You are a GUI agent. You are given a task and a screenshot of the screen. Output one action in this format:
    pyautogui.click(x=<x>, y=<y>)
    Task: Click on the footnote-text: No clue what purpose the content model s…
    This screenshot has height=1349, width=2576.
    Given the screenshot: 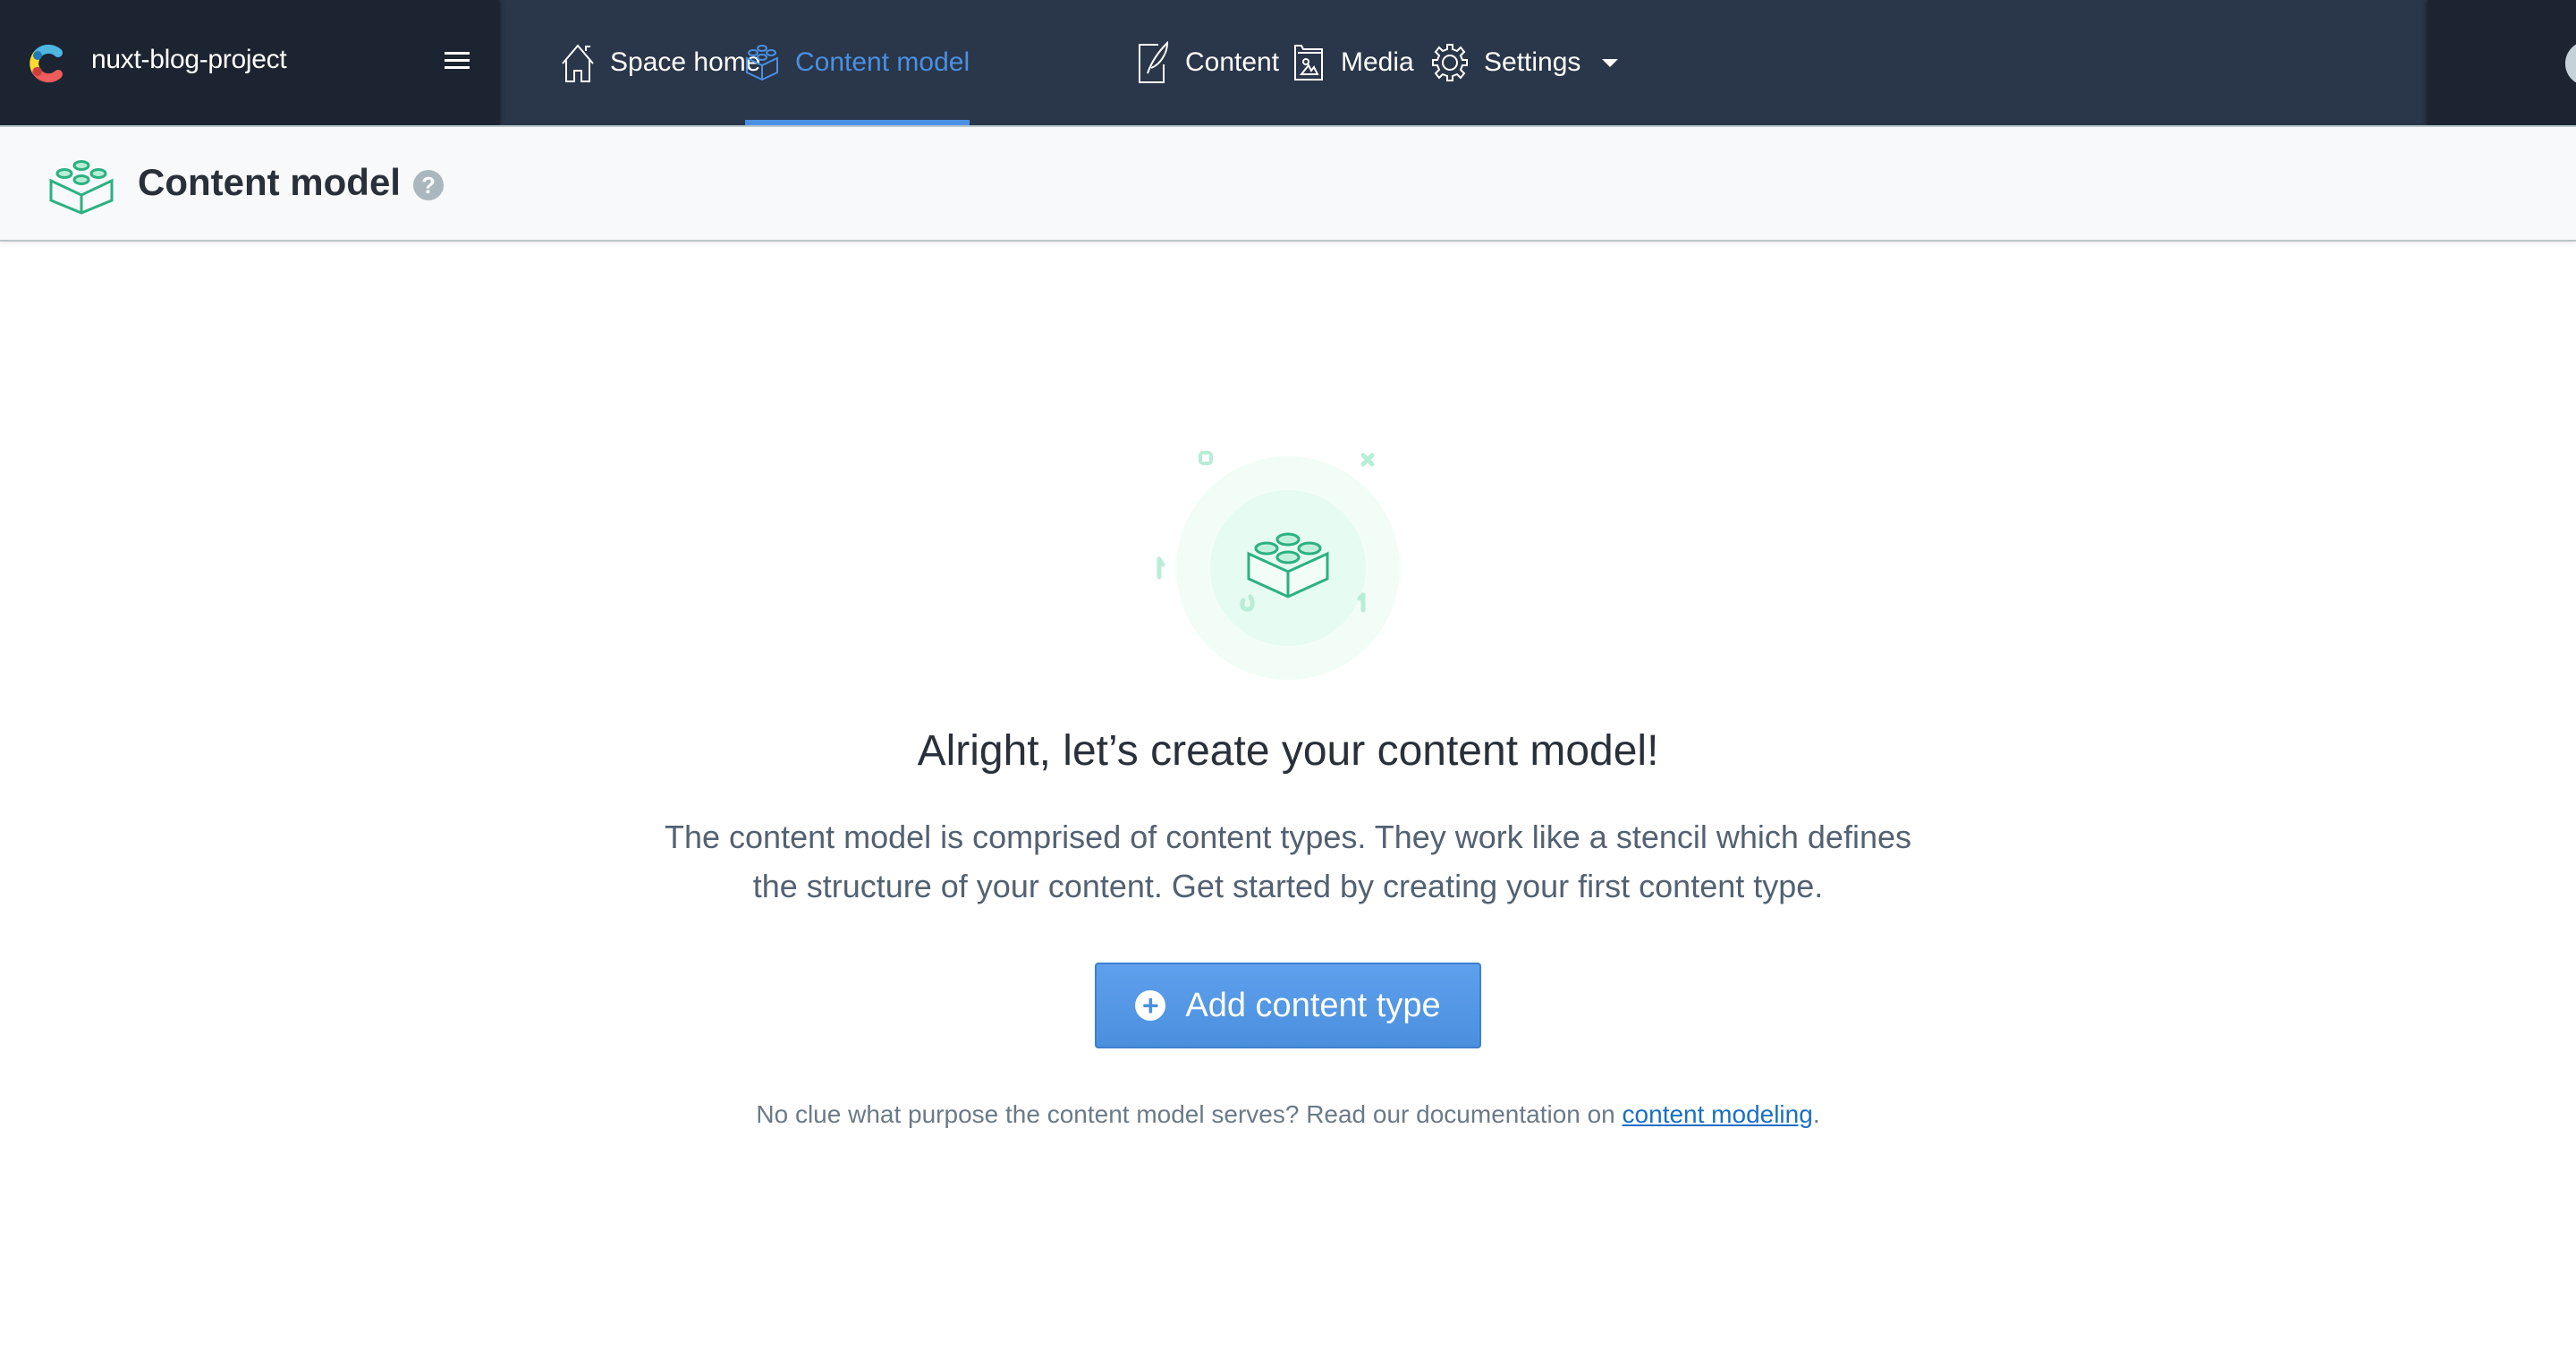 What is the action you would take?
    pyautogui.click(x=1189, y=1114)
    